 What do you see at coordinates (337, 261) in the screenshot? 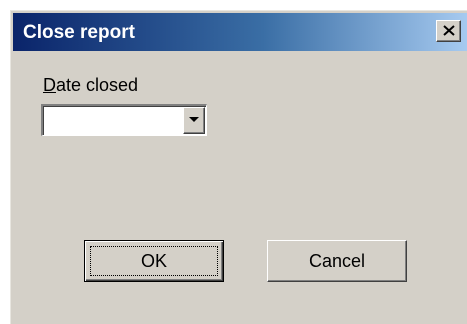
I see `cancel-button: Cancel` at bounding box center [337, 261].